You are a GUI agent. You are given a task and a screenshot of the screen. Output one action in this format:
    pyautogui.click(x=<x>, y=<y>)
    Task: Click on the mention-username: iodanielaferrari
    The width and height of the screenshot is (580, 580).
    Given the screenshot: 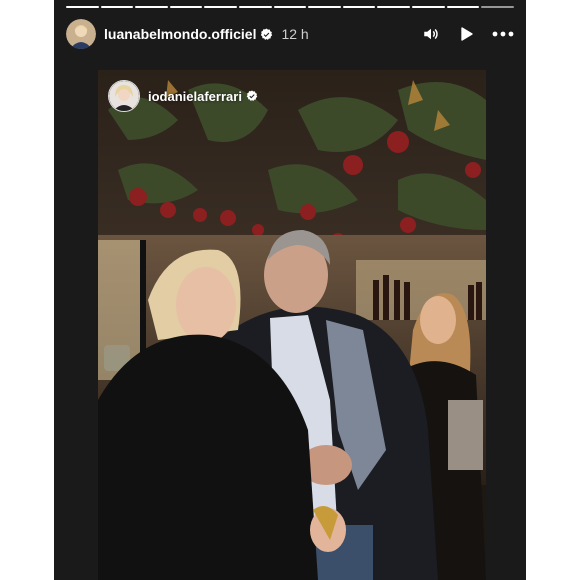 What is the action you would take?
    pyautogui.click(x=195, y=96)
    